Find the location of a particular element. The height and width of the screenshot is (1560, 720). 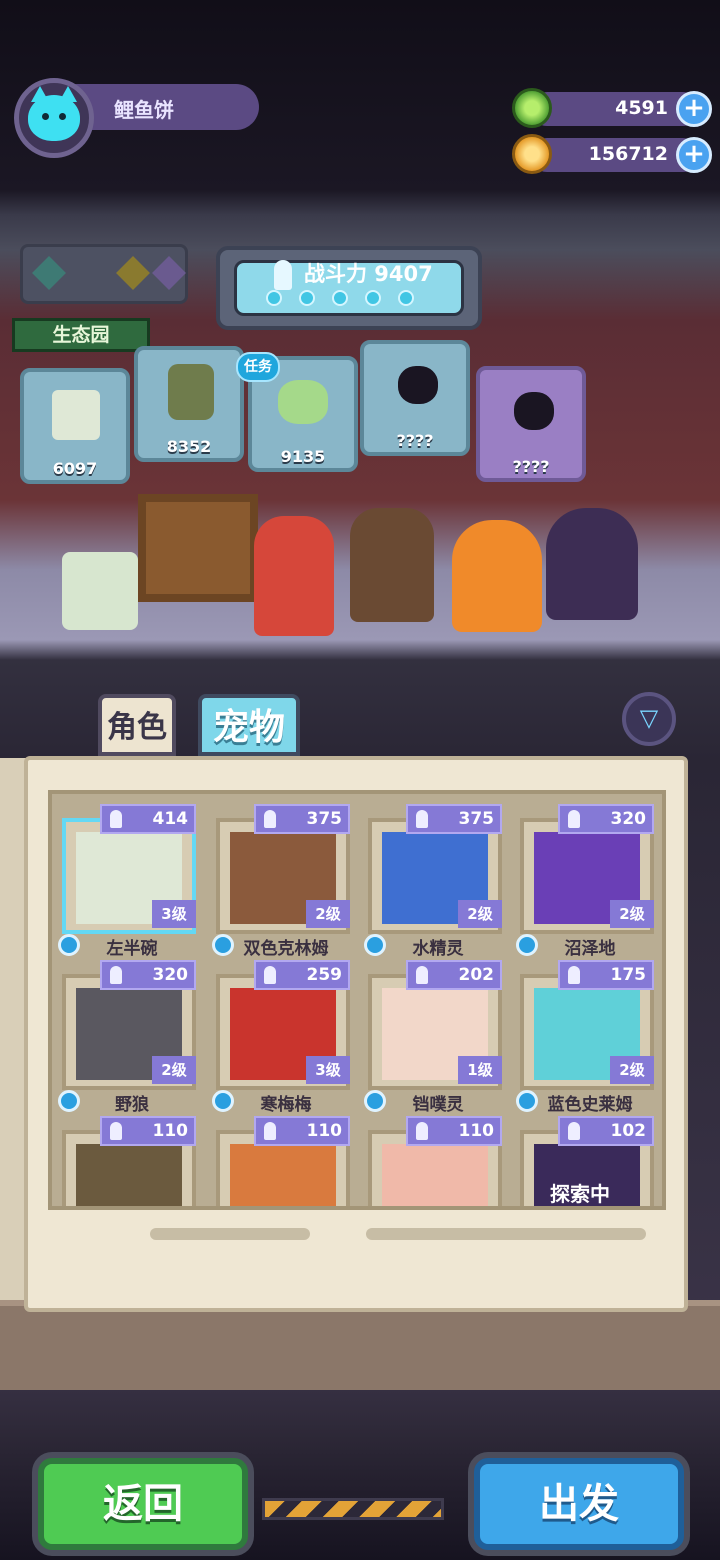

avatar is located at coordinates (54, 118).